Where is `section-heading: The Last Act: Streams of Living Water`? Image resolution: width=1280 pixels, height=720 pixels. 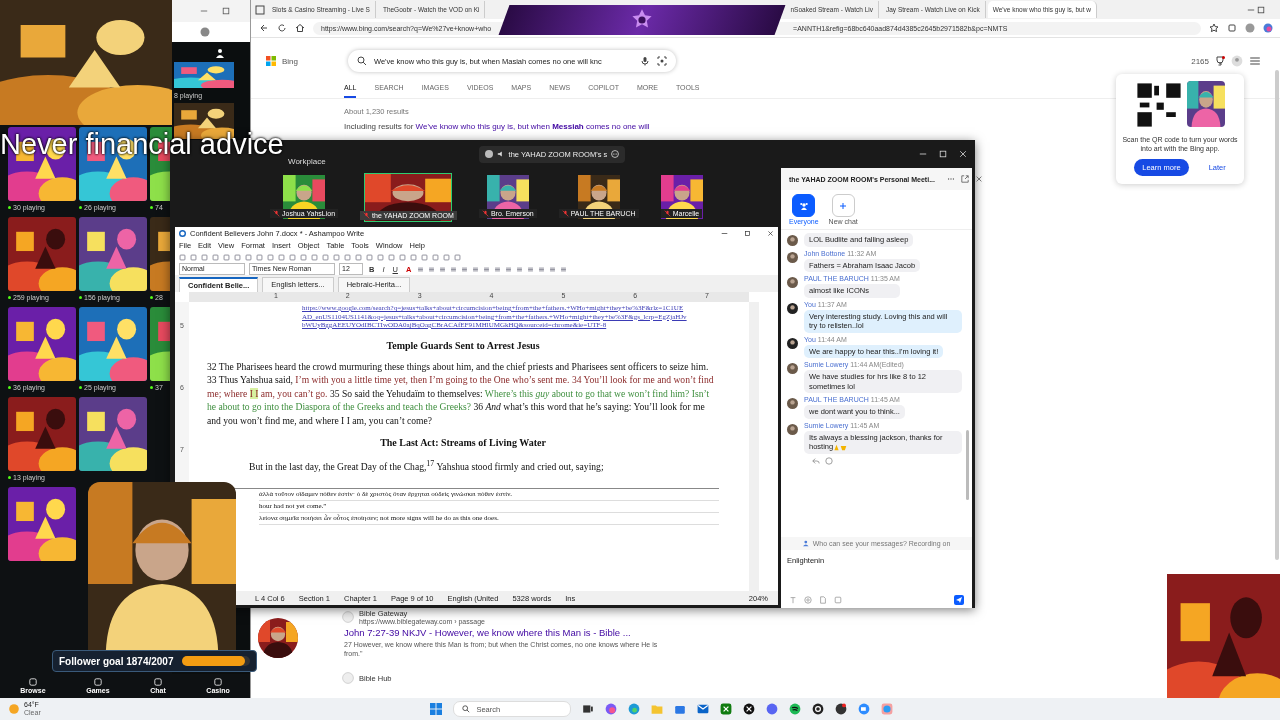 section-heading: The Last Act: Streams of Living Water is located at coordinates (463, 442).